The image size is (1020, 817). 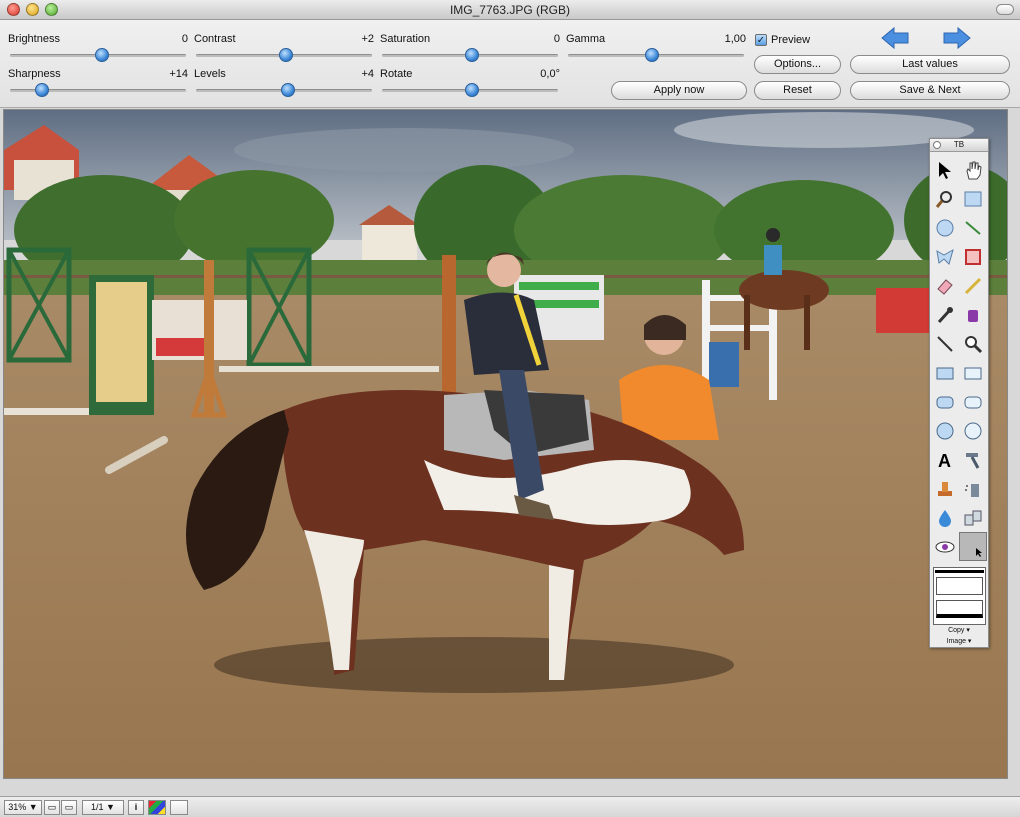 I want to click on ellipse-tool, so click(x=973, y=430).